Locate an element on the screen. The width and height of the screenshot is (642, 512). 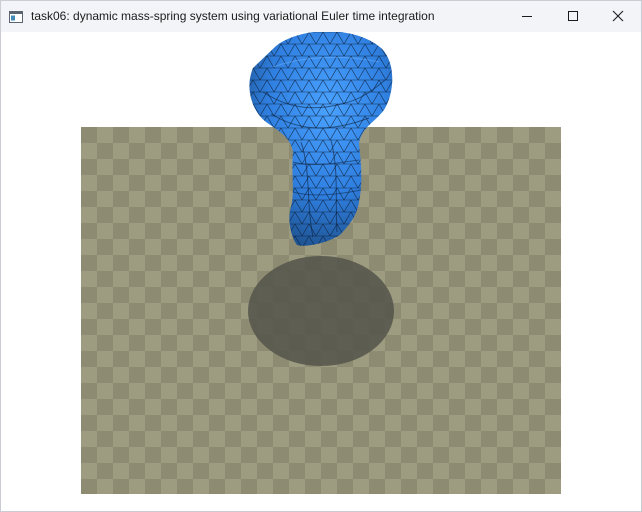
maximize-icon is located at coordinates (573, 16).